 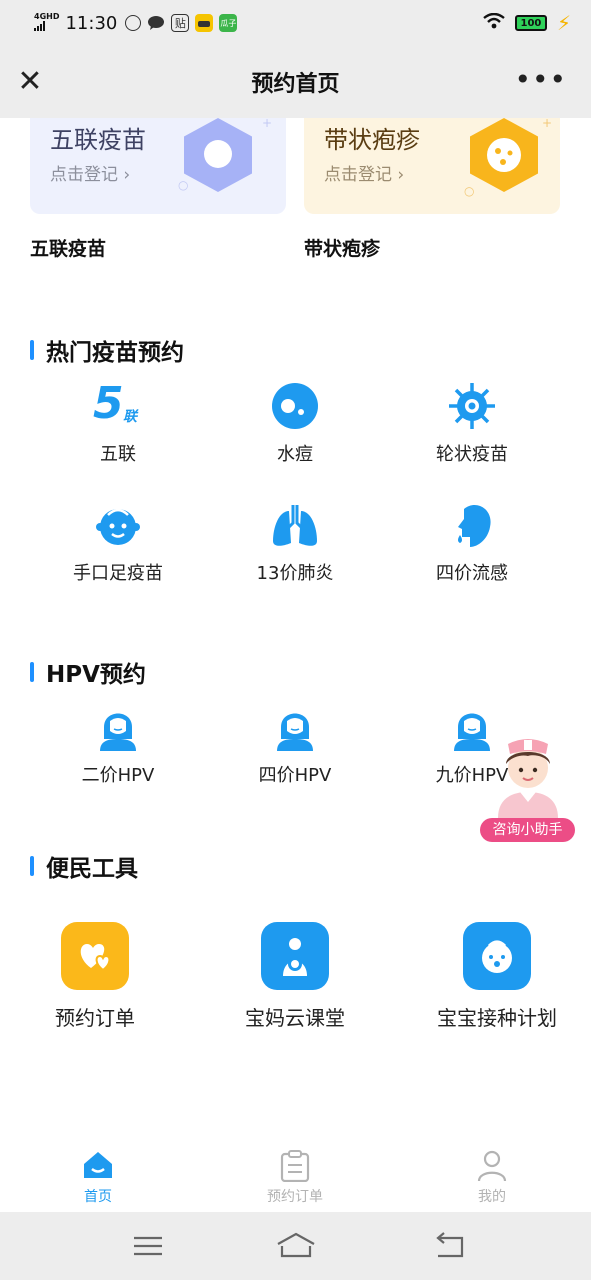 What do you see at coordinates (563, 23) in the screenshot?
I see `power-saving-icon: ⚡` at bounding box center [563, 23].